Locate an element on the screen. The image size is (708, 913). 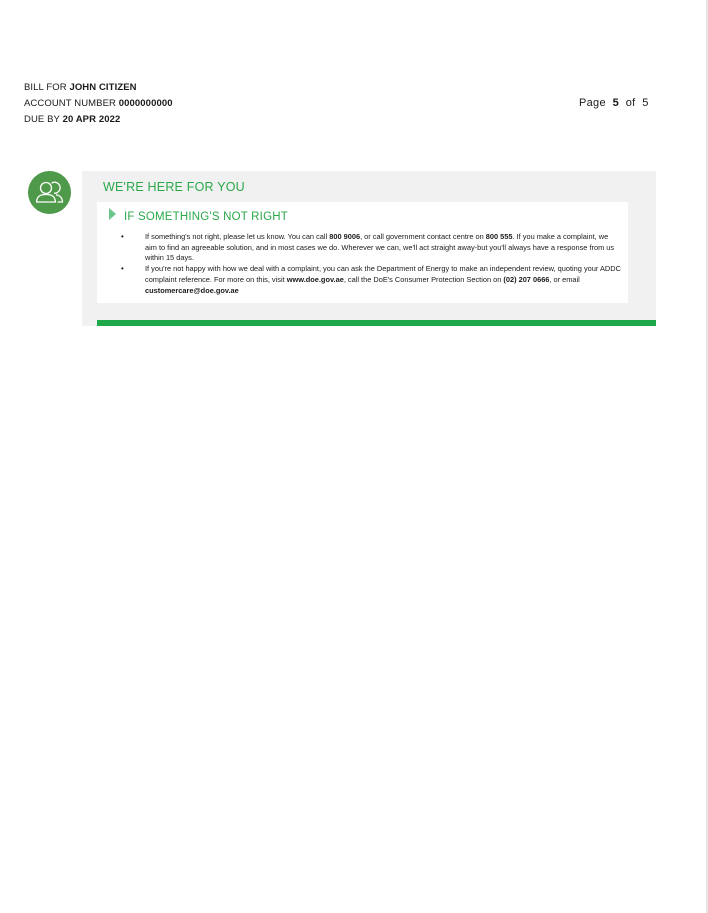
bullet-text: , or email is located at coordinates (564, 279).